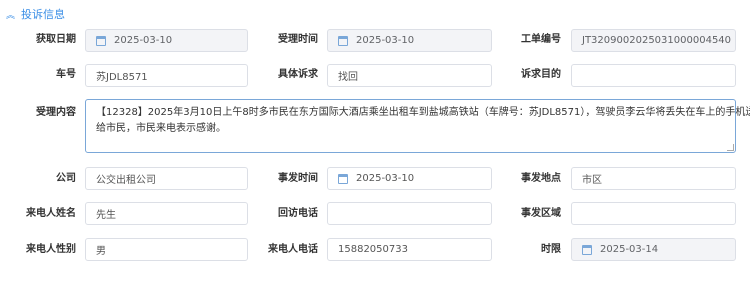 This screenshot has height=281, width=750. Describe the element at coordinates (551, 249) in the screenshot. I see `time-limit-label: 时限` at that location.